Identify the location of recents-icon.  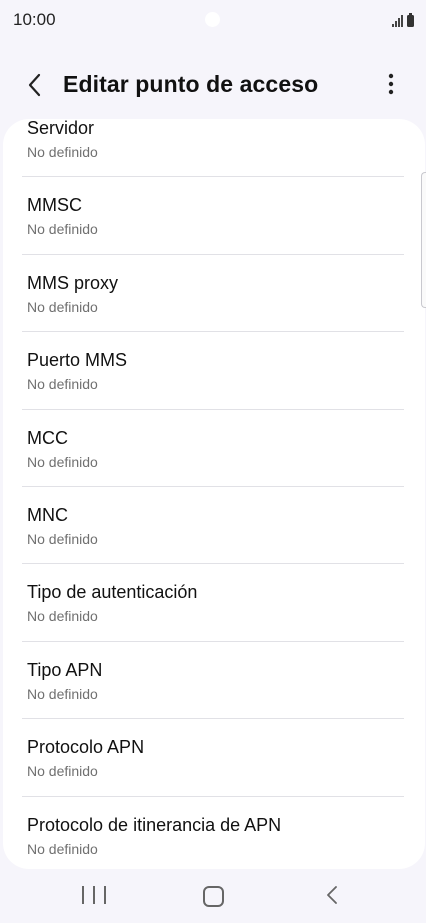
(94, 896).